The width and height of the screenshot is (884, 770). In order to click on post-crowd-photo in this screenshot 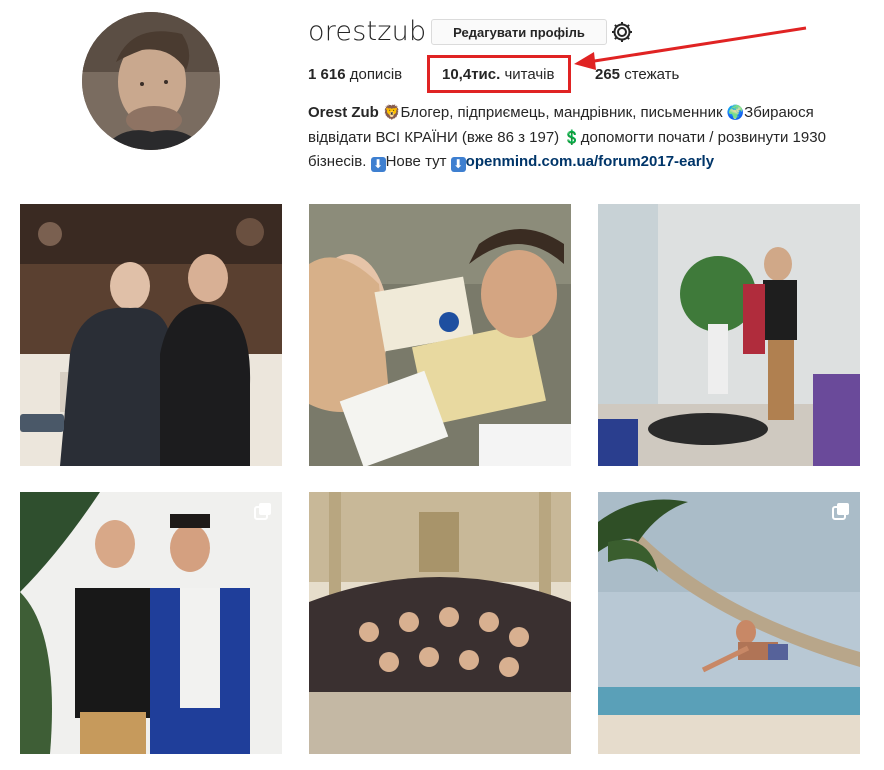, I will do `click(440, 623)`.